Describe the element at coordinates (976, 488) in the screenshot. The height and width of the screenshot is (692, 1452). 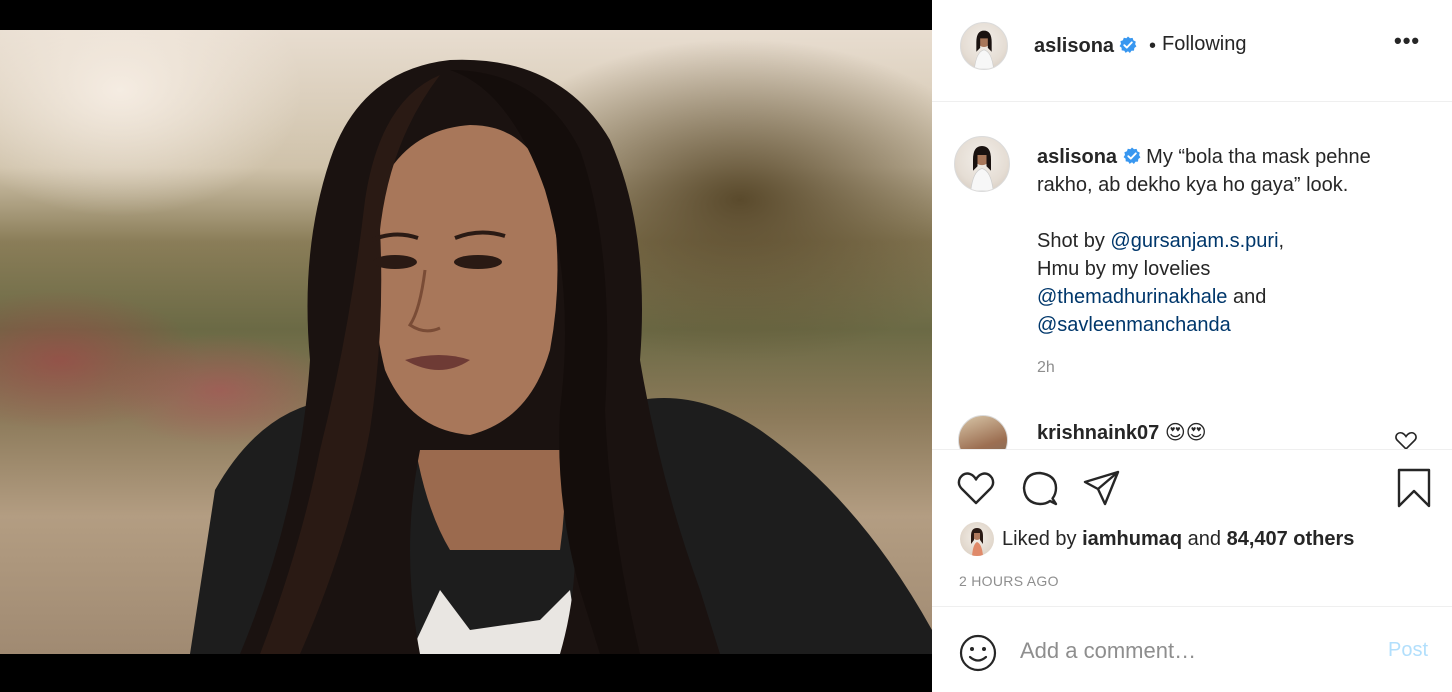
I see `heart-icon` at that location.